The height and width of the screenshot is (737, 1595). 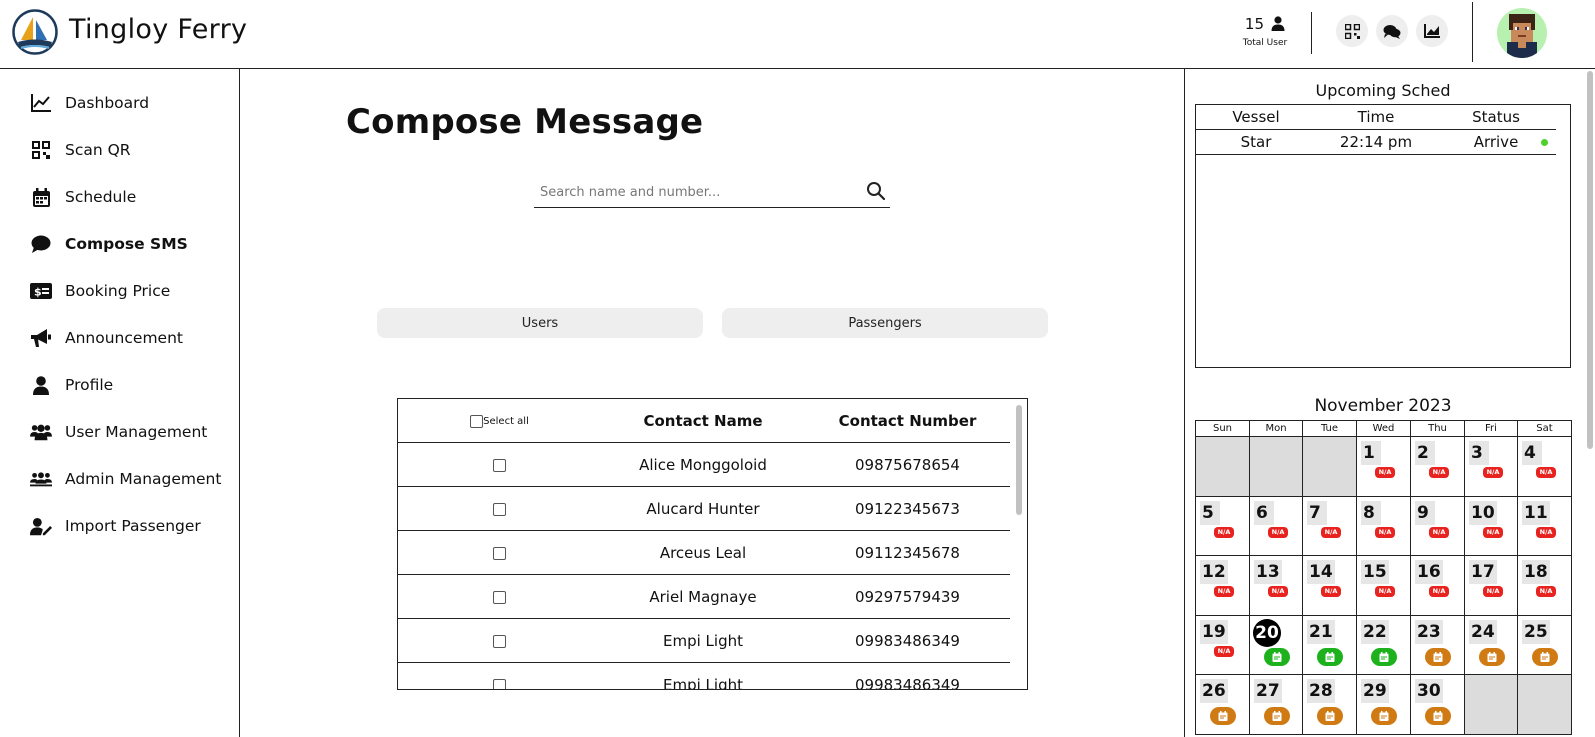 I want to click on calendar-day: 8 N/A, so click(x=1383, y=526).